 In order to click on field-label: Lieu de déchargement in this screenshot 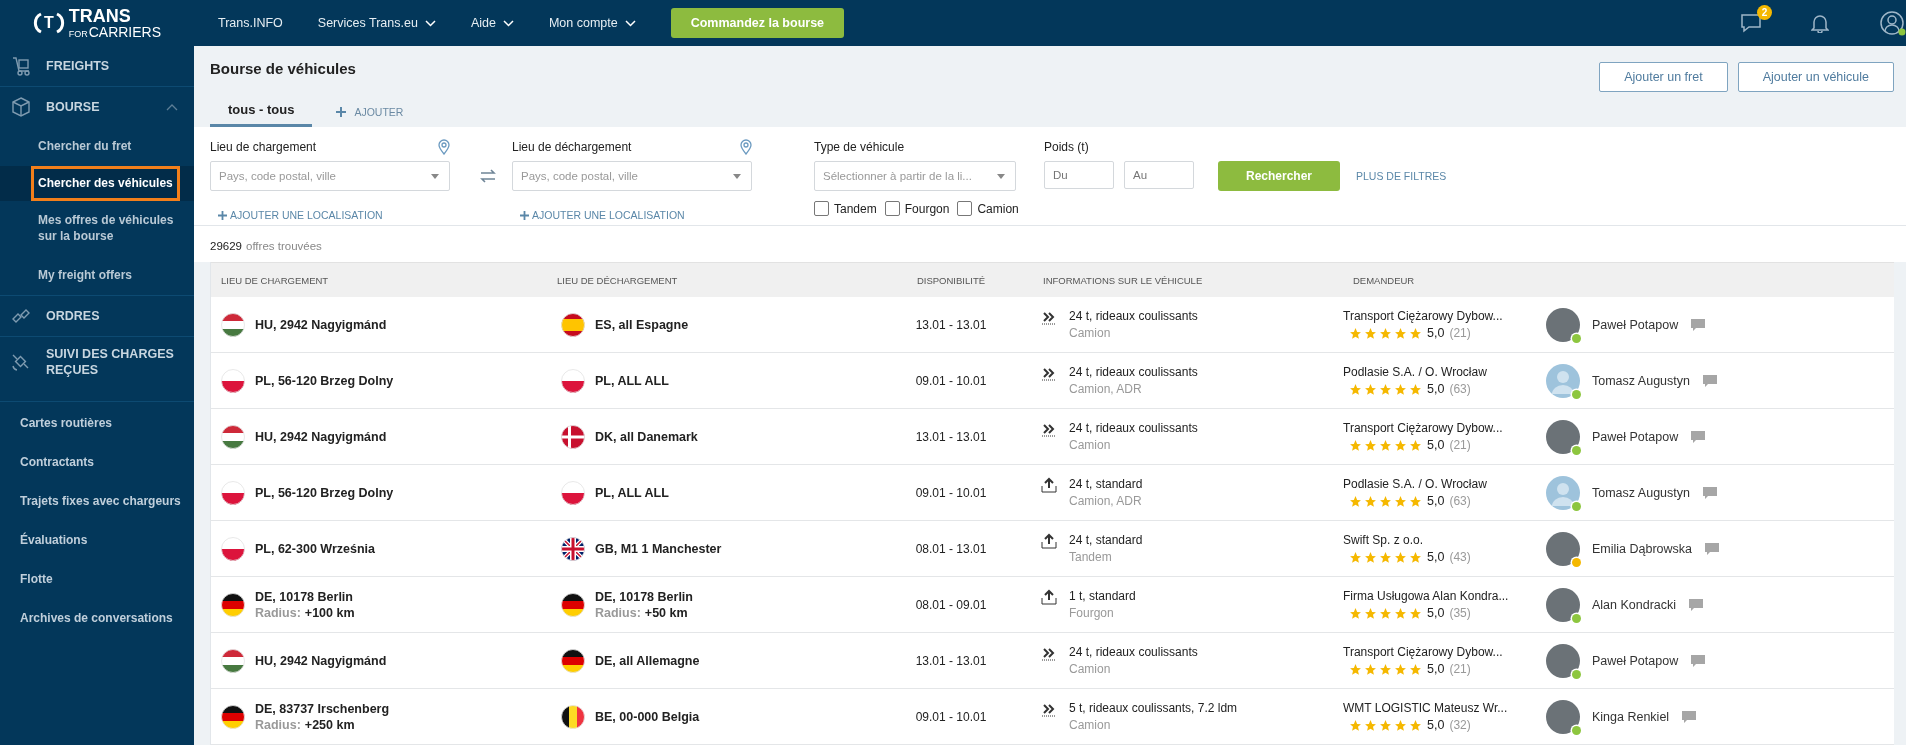, I will do `click(572, 147)`.